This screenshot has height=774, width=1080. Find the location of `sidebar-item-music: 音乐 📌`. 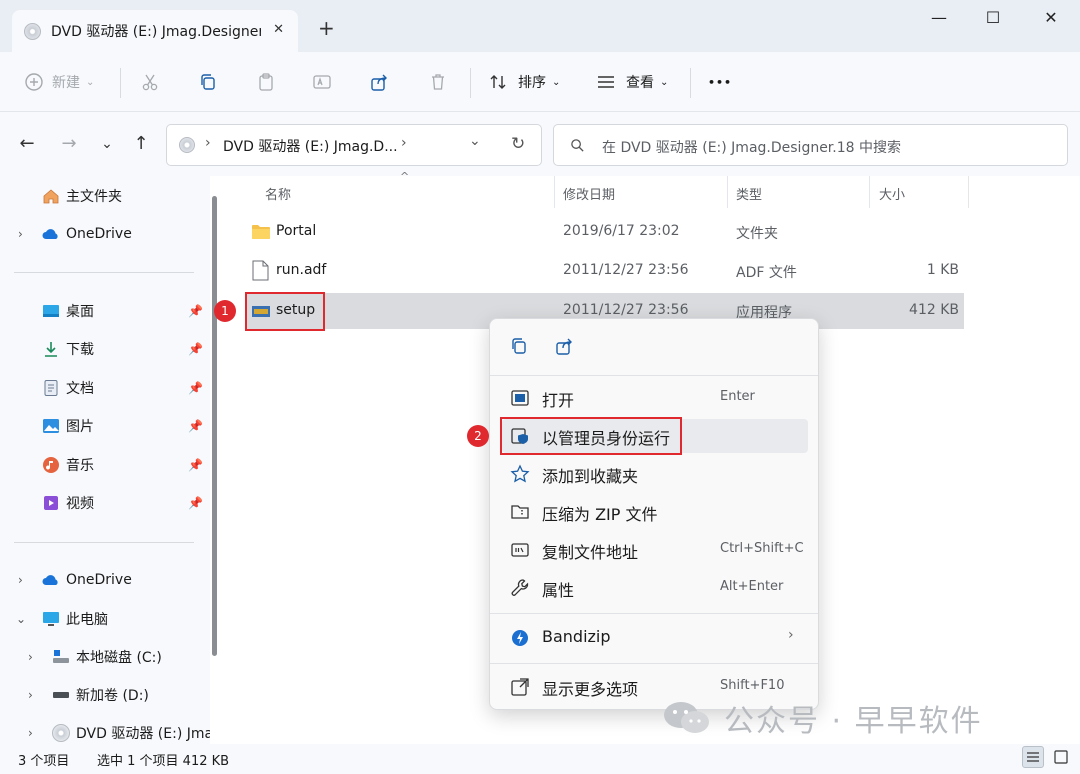

sidebar-item-music: 音乐 📌 is located at coordinates (102, 465).